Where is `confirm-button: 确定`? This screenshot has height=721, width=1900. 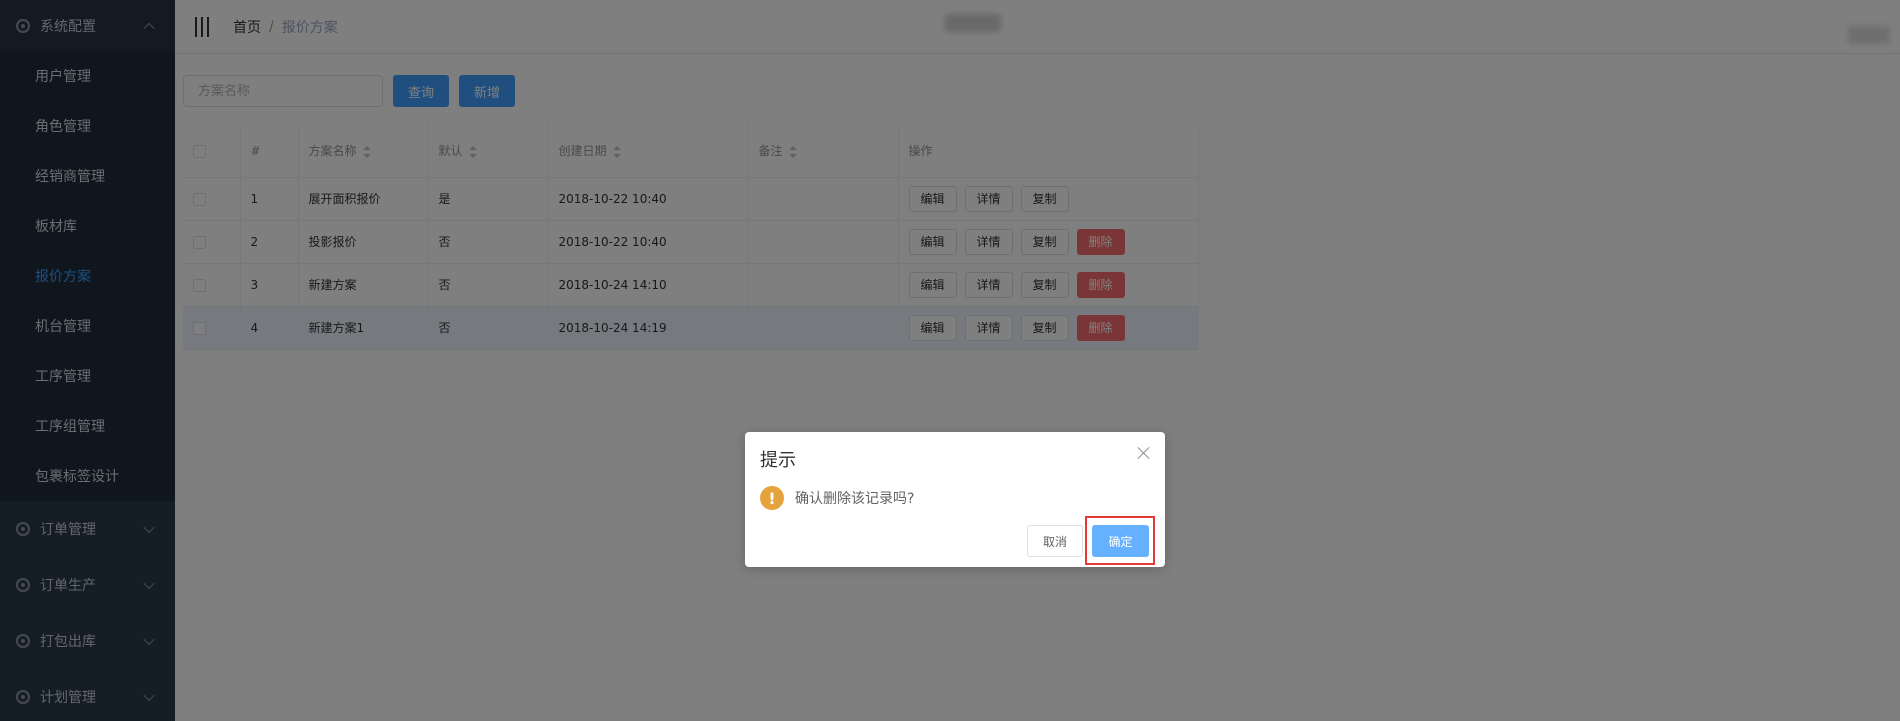 confirm-button: 确定 is located at coordinates (1120, 541).